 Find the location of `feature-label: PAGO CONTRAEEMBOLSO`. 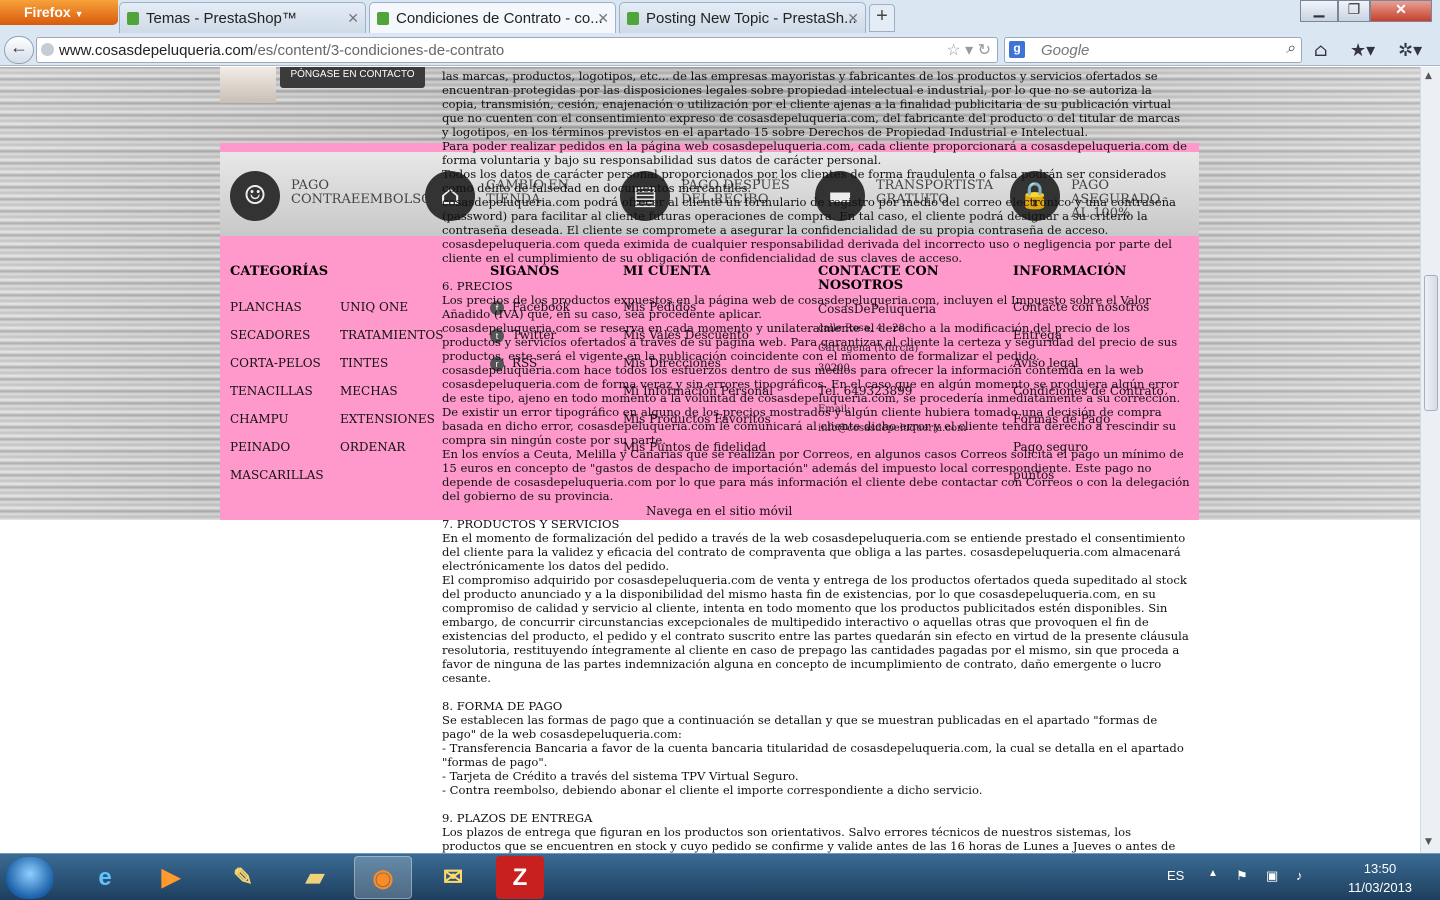

feature-label: PAGO CONTRAEEMBOLSO is located at coordinates (361, 192).